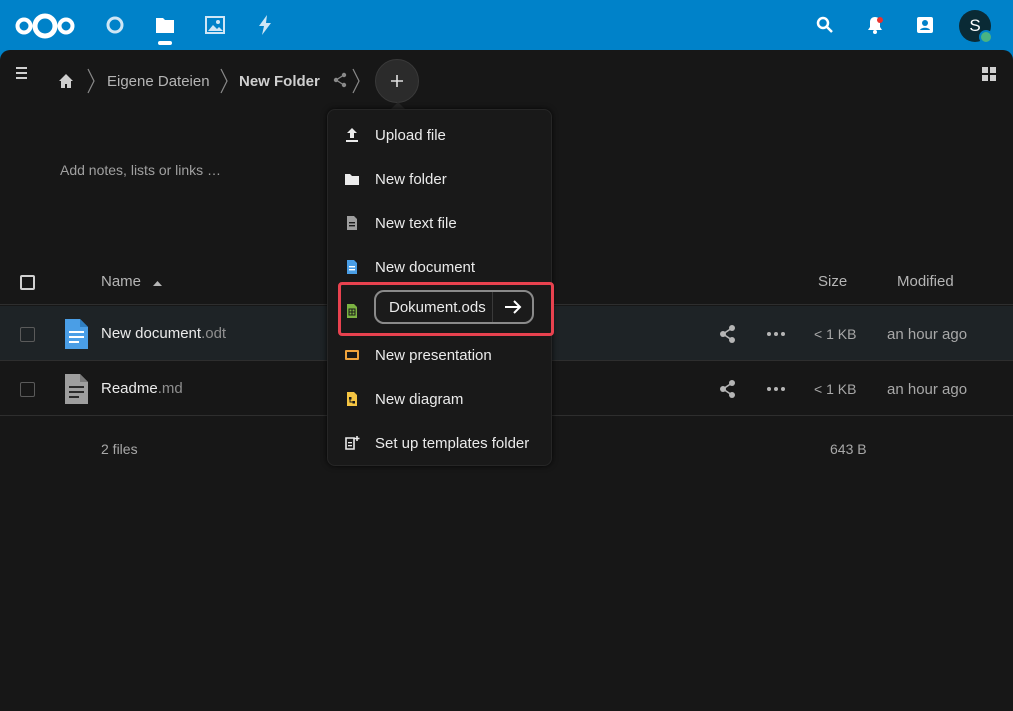 The height and width of the screenshot is (711, 1013). I want to click on menu-item-label: New presentation, so click(433, 355).